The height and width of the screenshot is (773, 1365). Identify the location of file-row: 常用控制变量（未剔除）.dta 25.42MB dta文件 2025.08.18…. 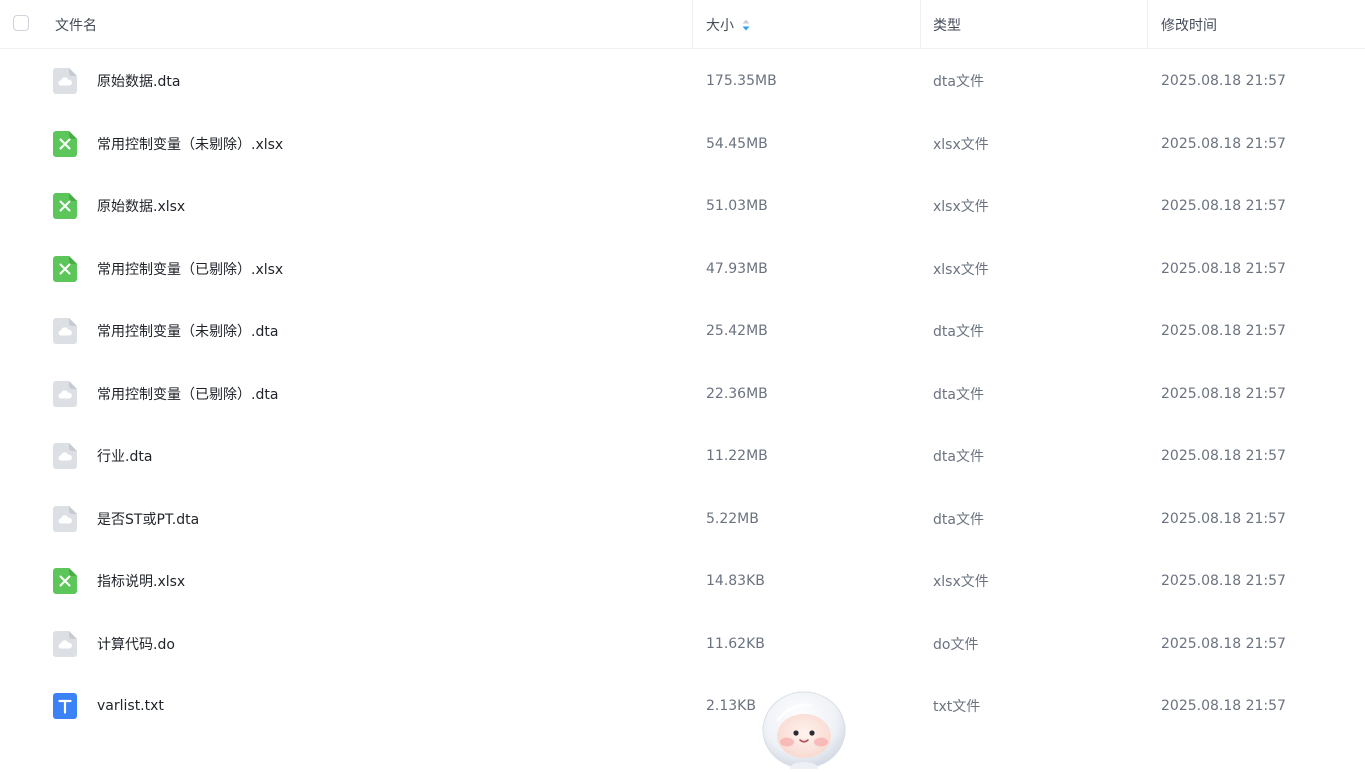
(682, 331).